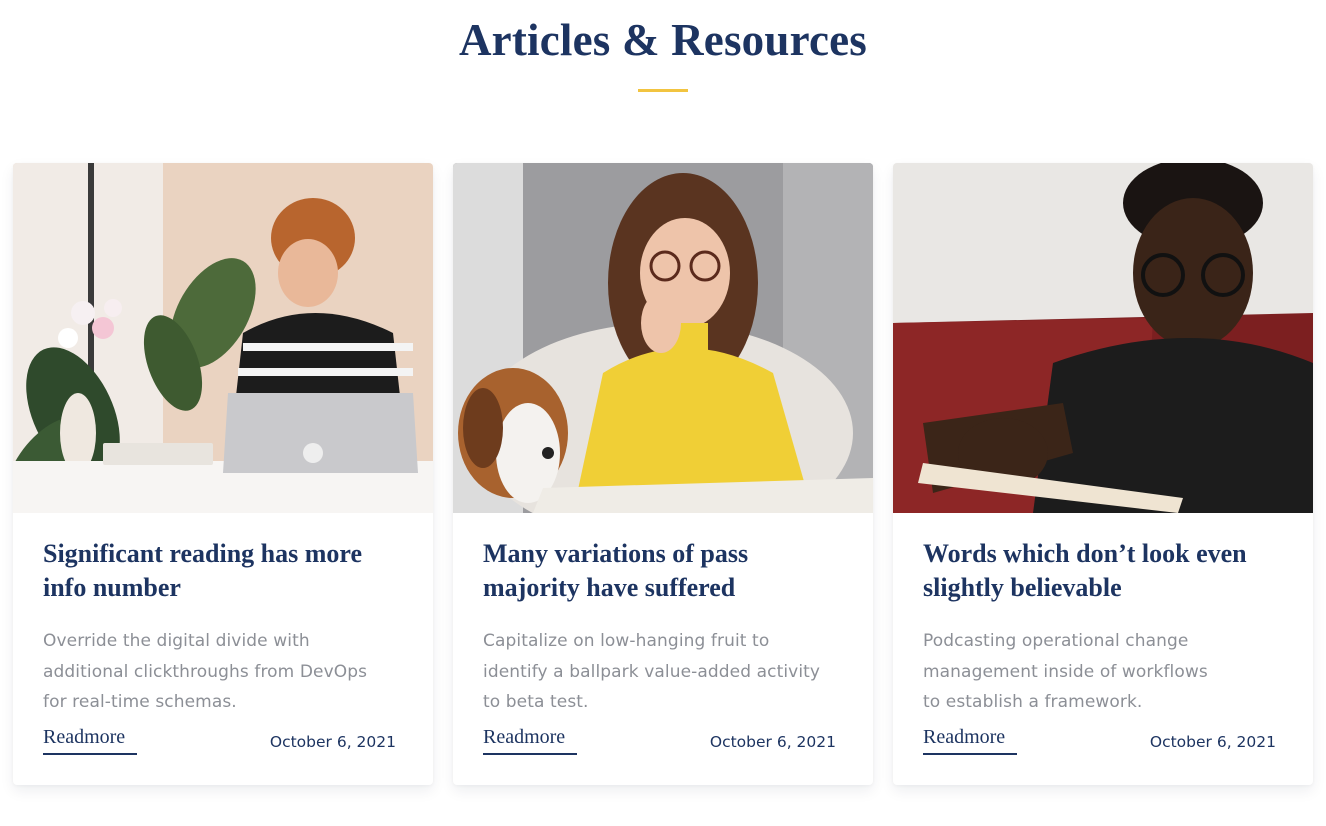 This screenshot has height=826, width=1326. What do you see at coordinates (213, 571) in the screenshot?
I see `article-title: Significant reading has more info number` at bounding box center [213, 571].